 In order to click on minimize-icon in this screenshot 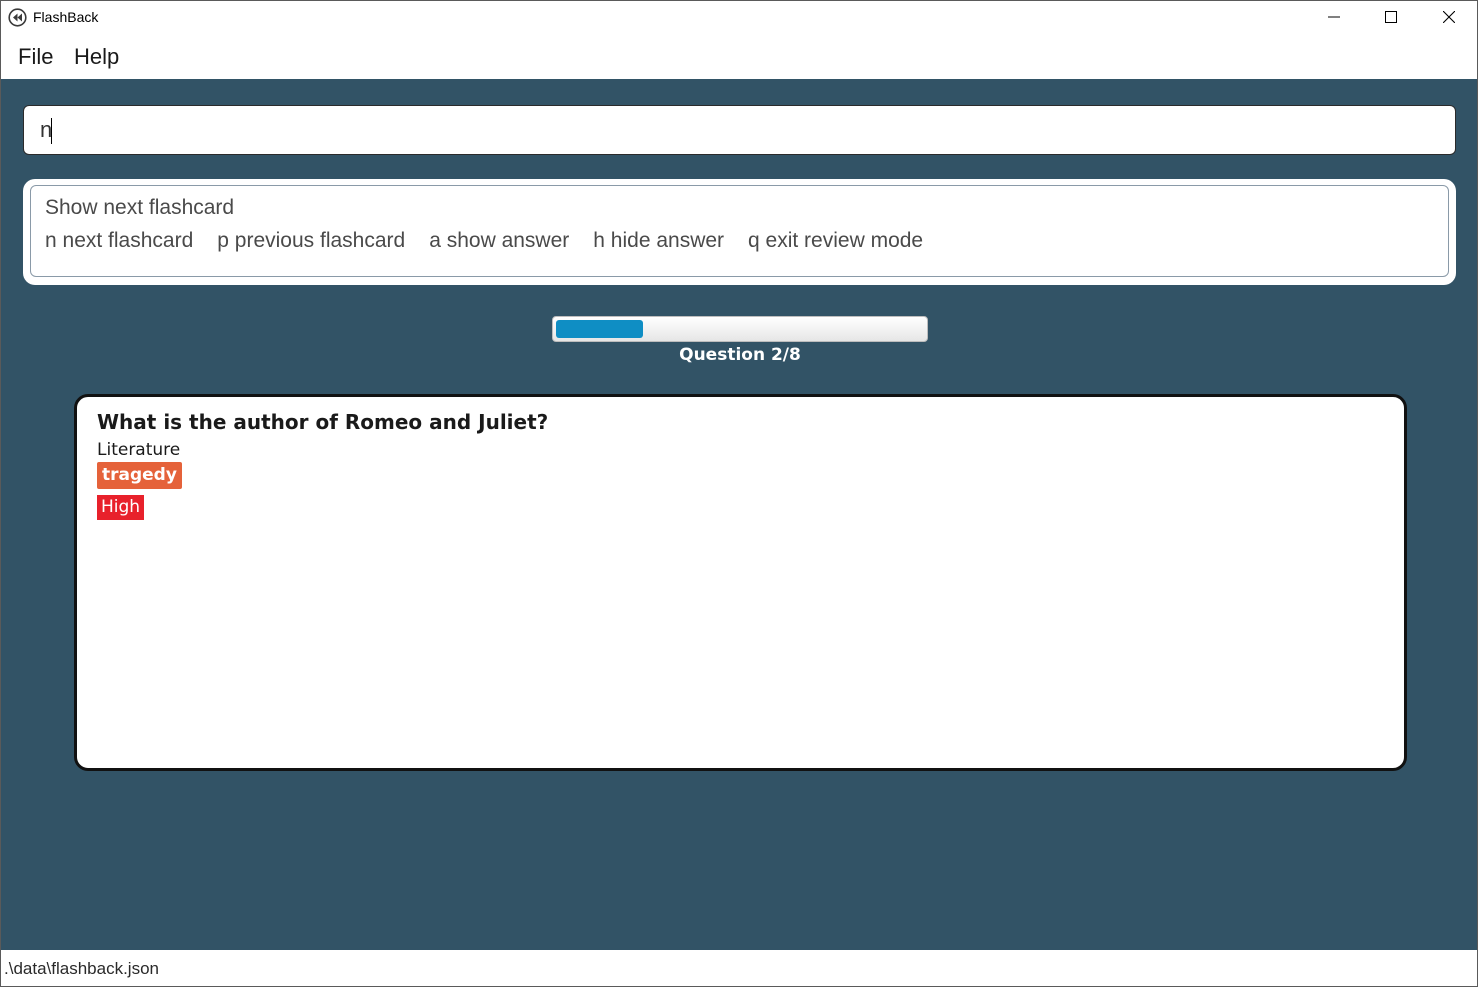, I will do `click(1334, 17)`.